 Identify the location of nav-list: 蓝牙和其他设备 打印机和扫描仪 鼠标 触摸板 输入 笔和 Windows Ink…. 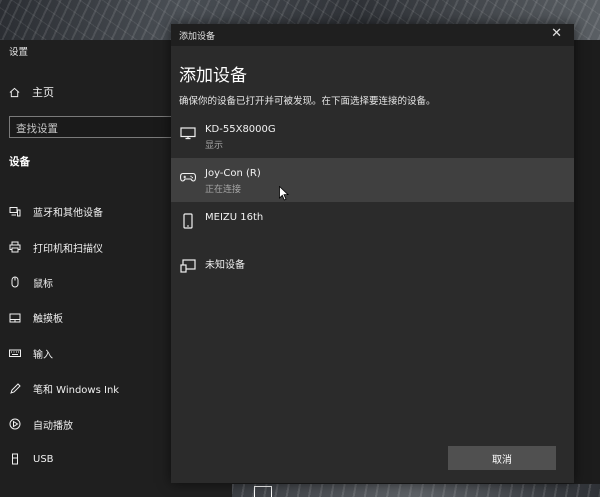
(64, 335).